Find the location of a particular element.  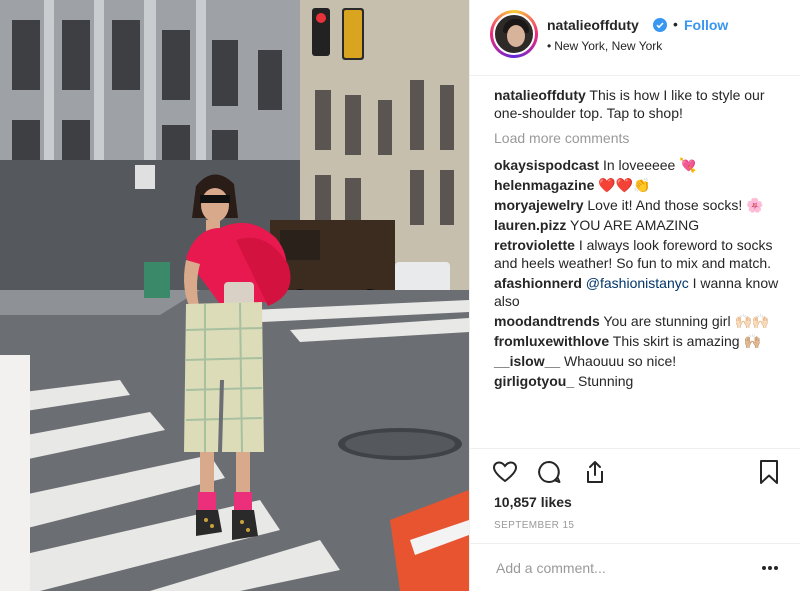

action-bar is located at coordinates (635, 473).